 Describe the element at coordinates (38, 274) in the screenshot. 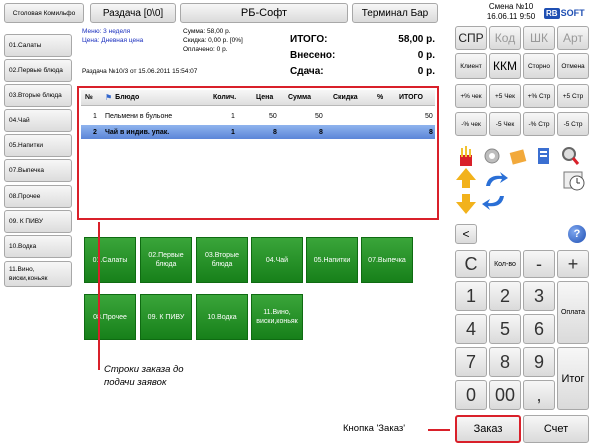

I see `category-button: 11.Вино, виски,коньяк` at that location.